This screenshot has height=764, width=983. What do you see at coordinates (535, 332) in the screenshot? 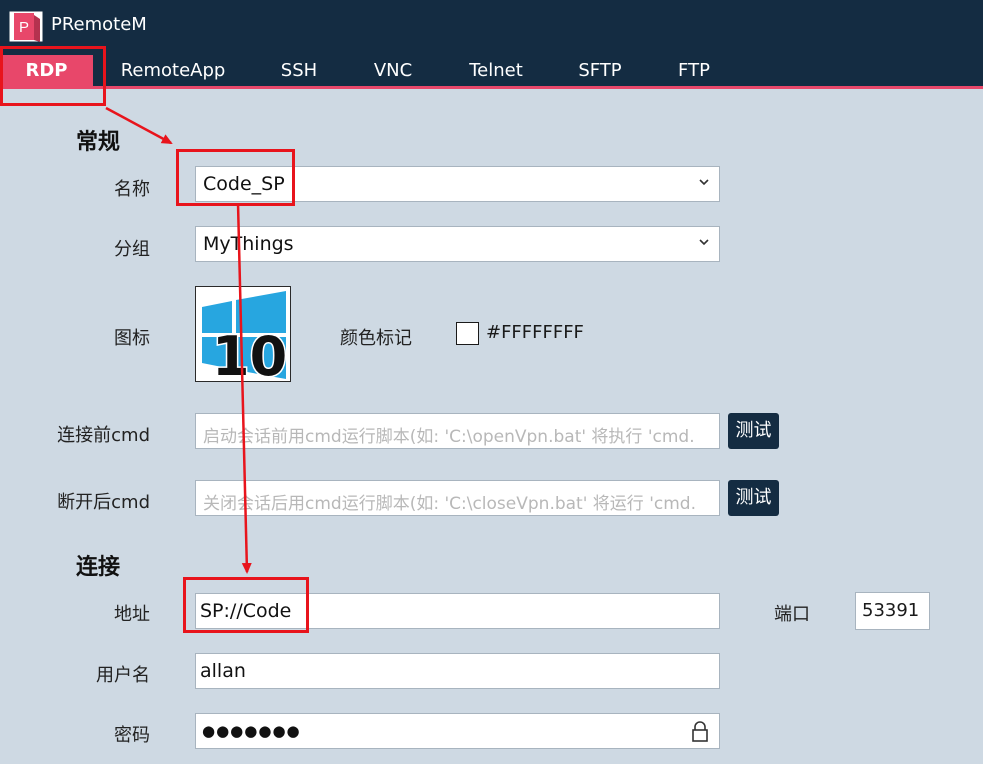
I see `color-value: #FFFFFFFF` at bounding box center [535, 332].